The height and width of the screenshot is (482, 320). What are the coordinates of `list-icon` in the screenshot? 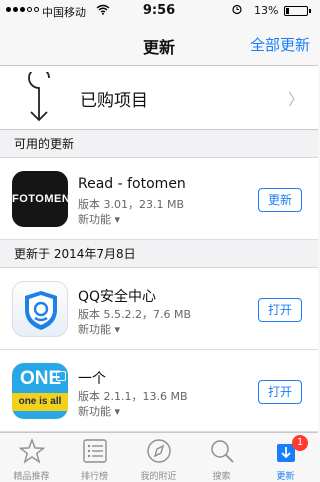 It's located at (95, 451).